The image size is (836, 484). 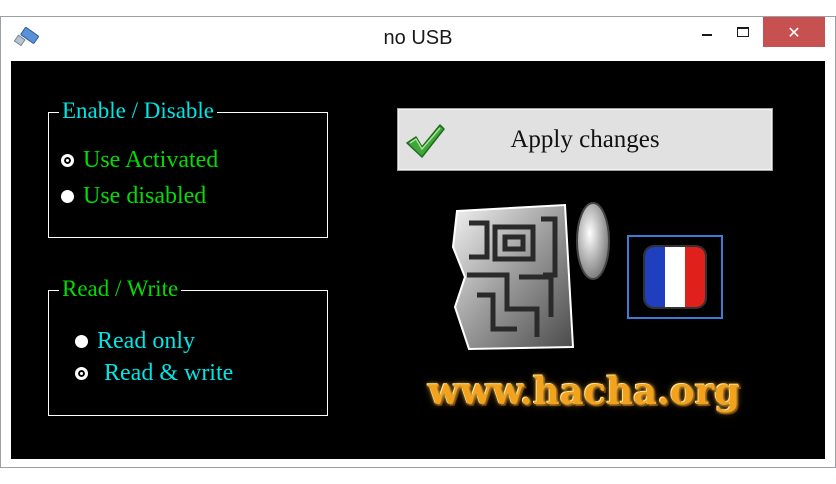 I want to click on apply-changes-button: Apply changes, so click(x=585, y=139).